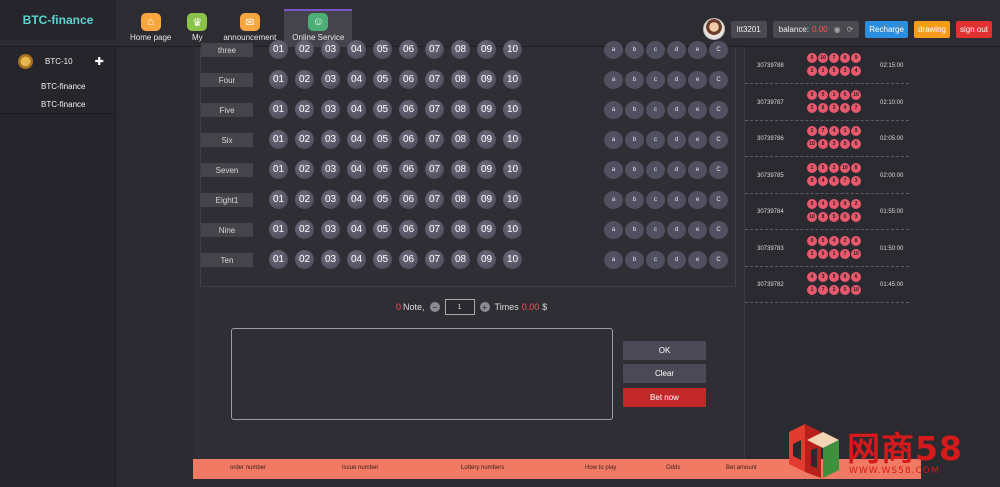 The image size is (1000, 487). What do you see at coordinates (57, 86) in the screenshot?
I see `sidebar-subitem: BTC-finance` at bounding box center [57, 86].